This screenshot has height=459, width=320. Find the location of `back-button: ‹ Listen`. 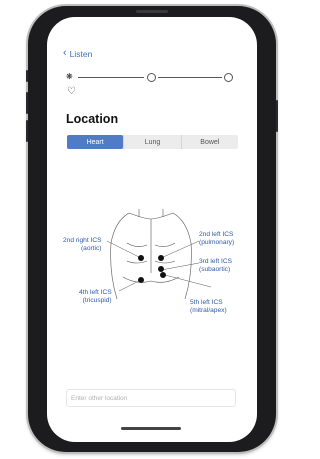

back-button: ‹ Listen is located at coordinates (77, 53).